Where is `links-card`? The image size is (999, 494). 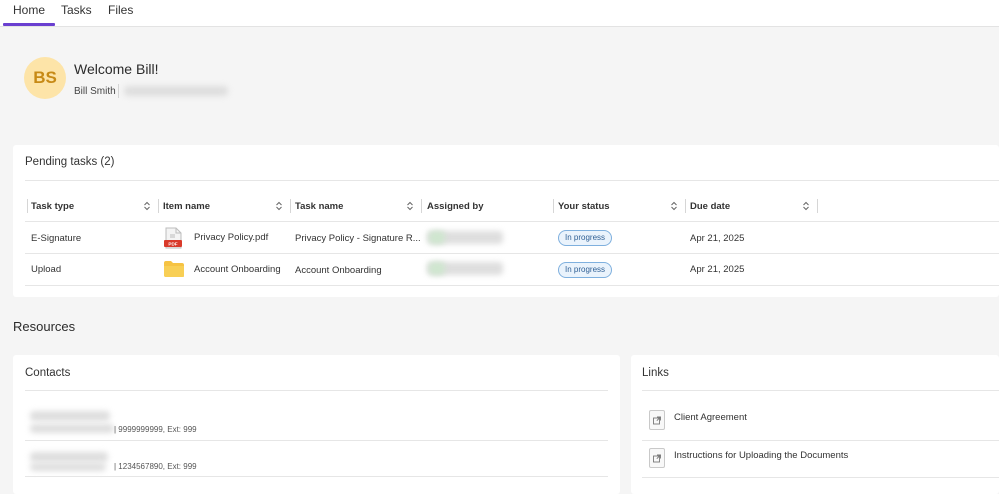
links-card is located at coordinates (815, 424).